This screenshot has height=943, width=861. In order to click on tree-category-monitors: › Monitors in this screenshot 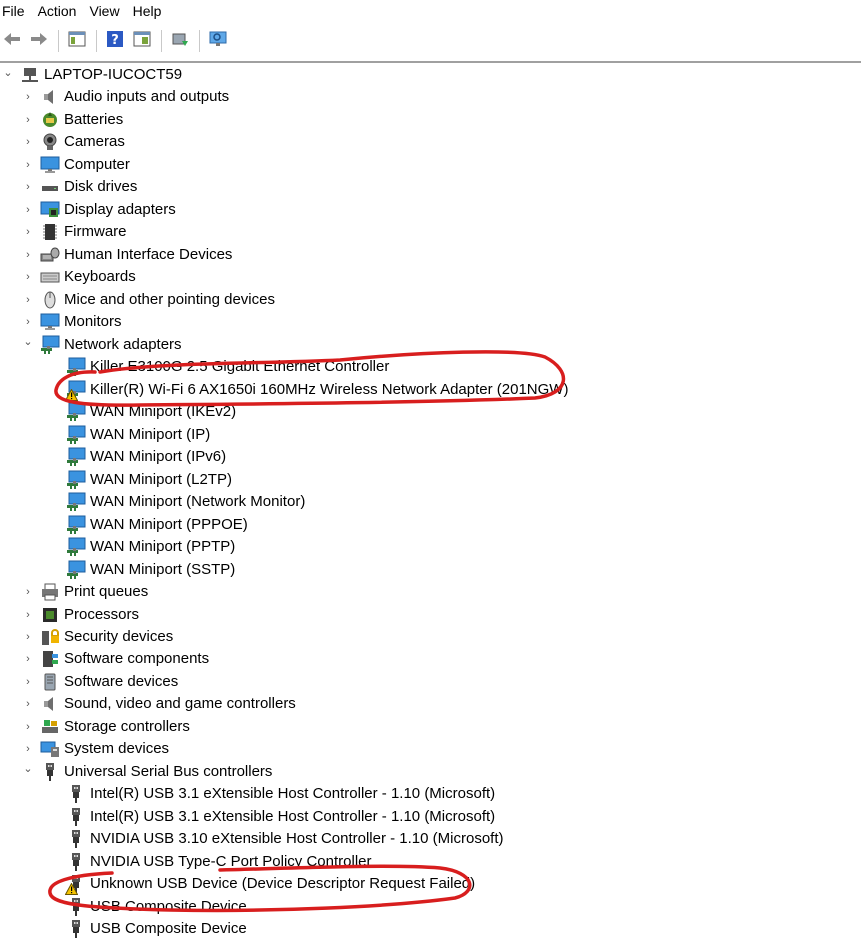, I will do `click(72, 322)`.